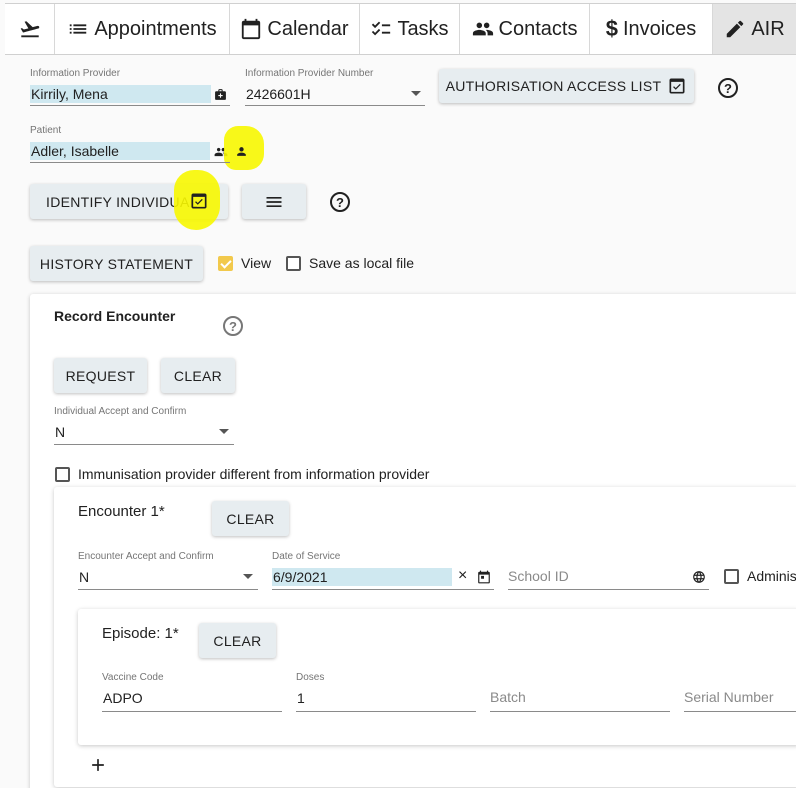 Image resolution: width=796 pixels, height=788 pixels. I want to click on tab-appointments-label: Appointments, so click(155, 28).